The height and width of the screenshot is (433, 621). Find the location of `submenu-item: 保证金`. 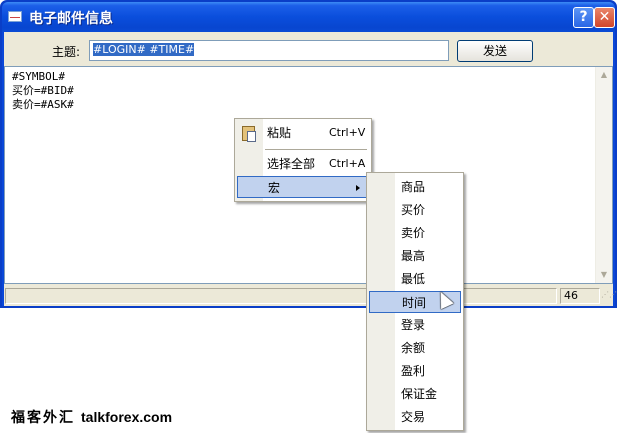

submenu-item: 保证金 is located at coordinates (415, 394).